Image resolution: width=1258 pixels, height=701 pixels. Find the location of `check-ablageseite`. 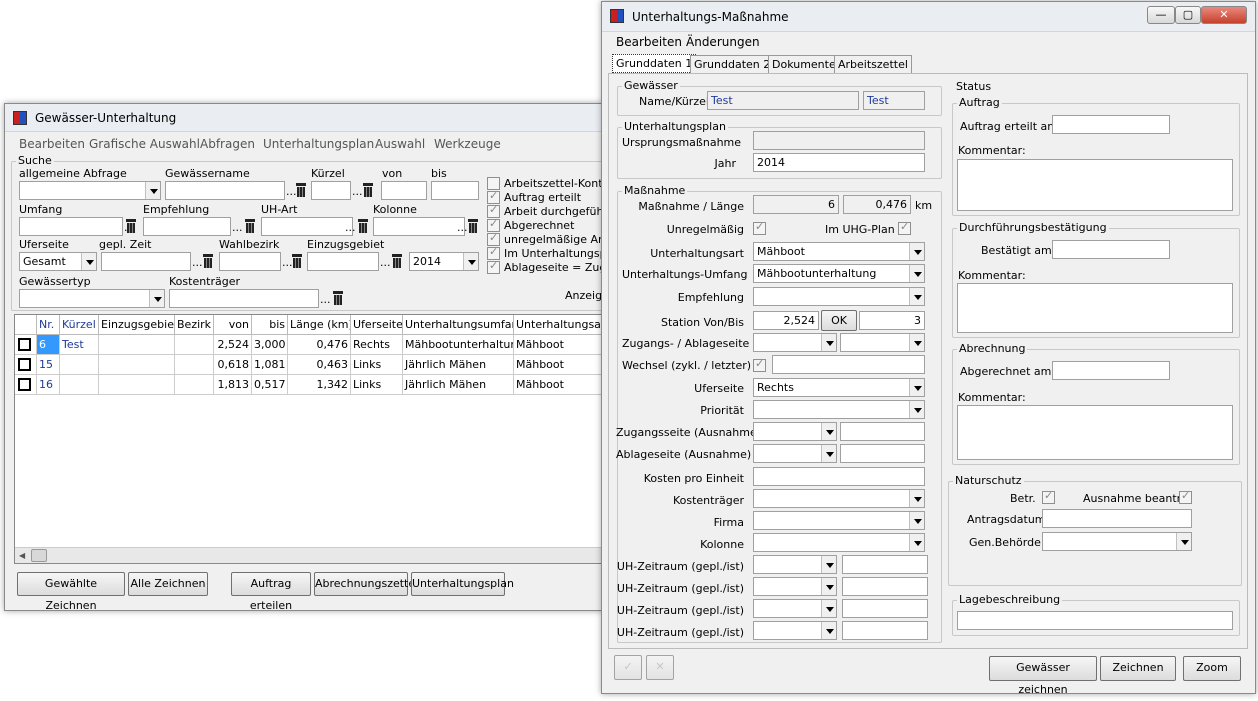

check-ablageseite is located at coordinates (493, 266).